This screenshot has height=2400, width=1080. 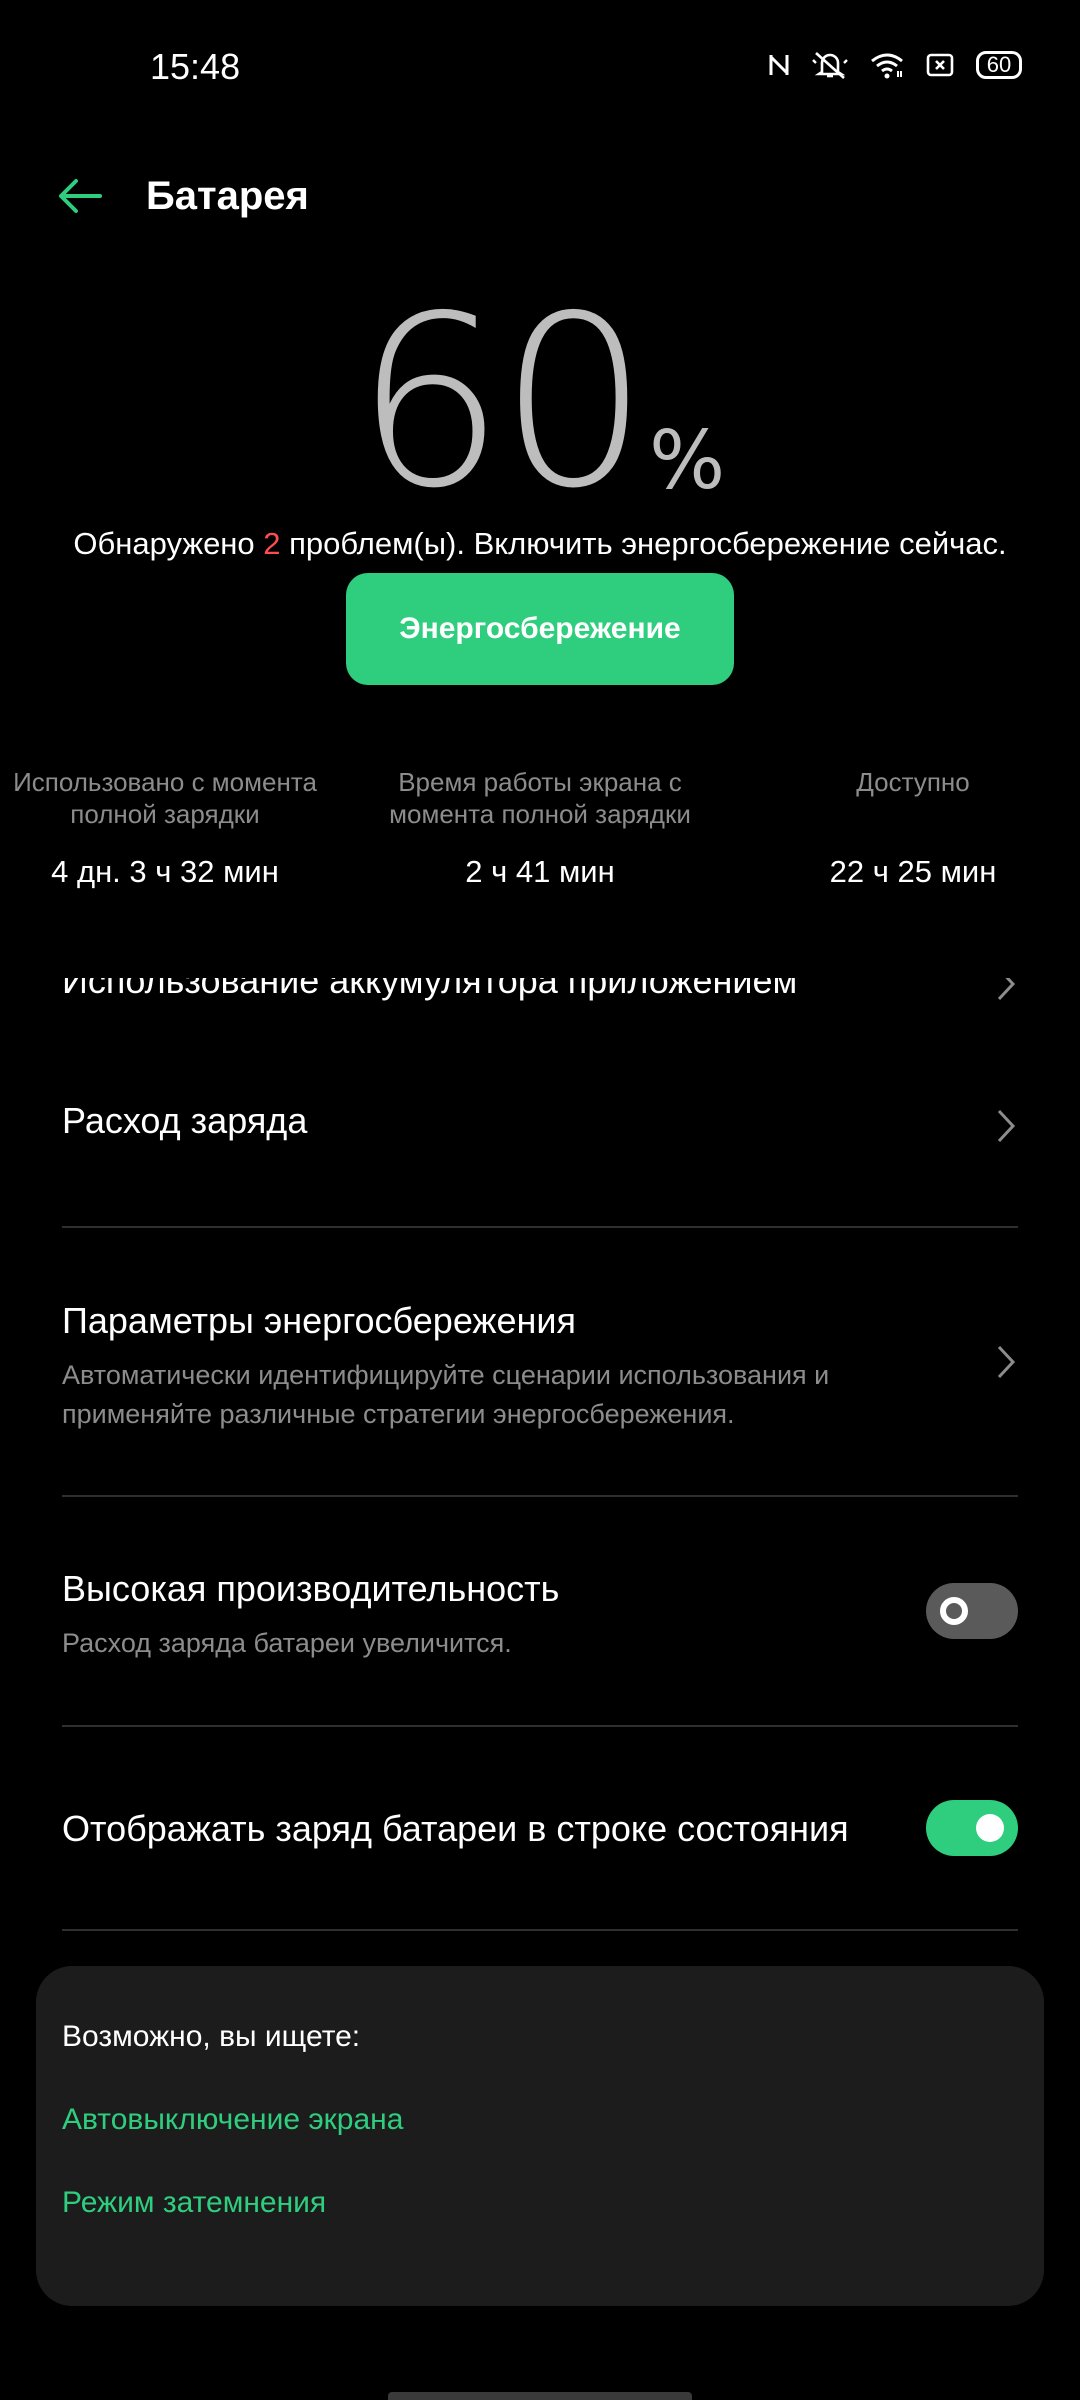 What do you see at coordinates (227, 196) in the screenshot?
I see `page-title: Батарея` at bounding box center [227, 196].